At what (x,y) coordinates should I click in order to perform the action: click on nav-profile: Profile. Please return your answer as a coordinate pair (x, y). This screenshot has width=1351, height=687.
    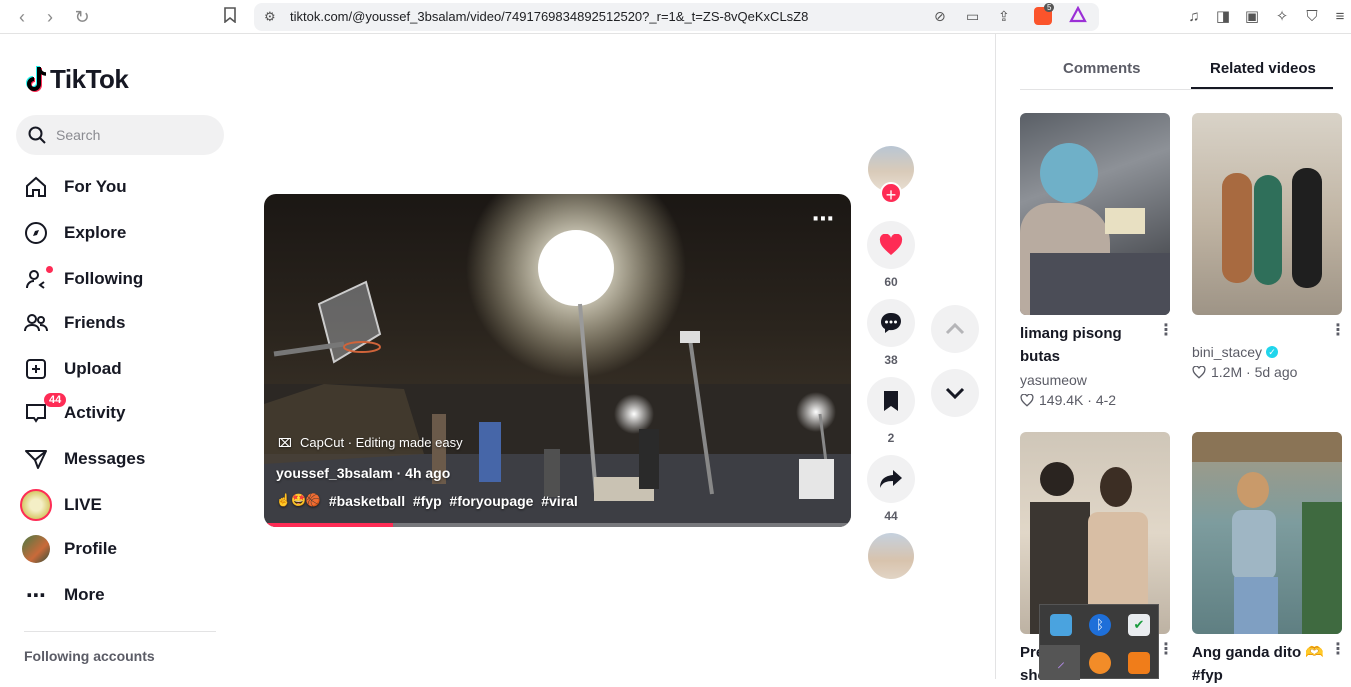
    Looking at the image, I should click on (116, 549).